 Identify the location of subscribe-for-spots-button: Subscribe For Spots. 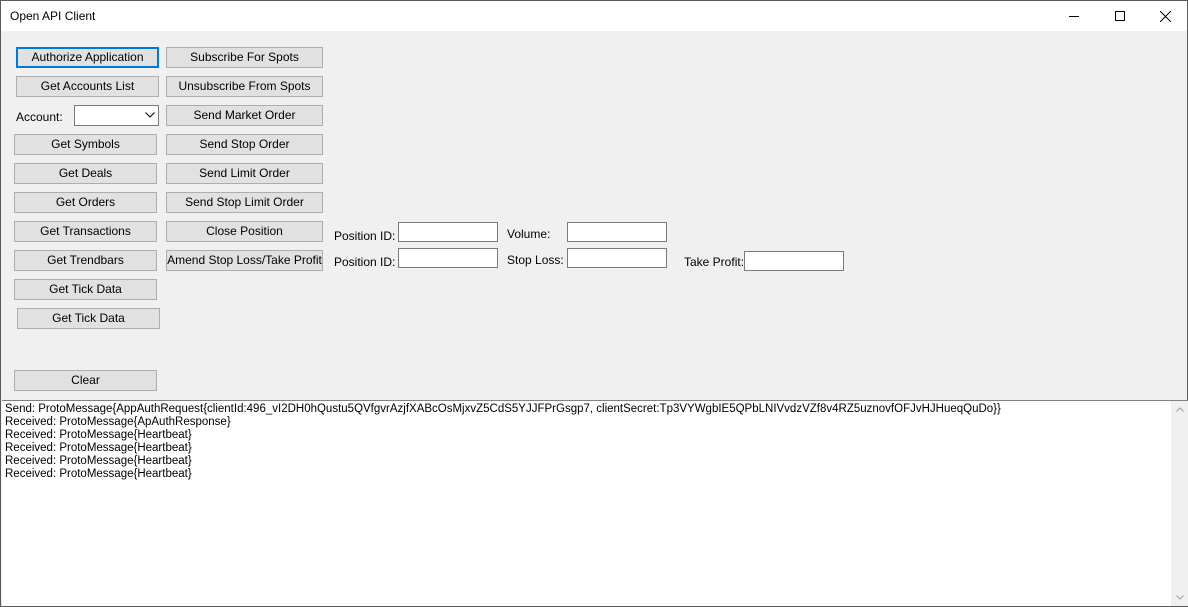
(244, 57).